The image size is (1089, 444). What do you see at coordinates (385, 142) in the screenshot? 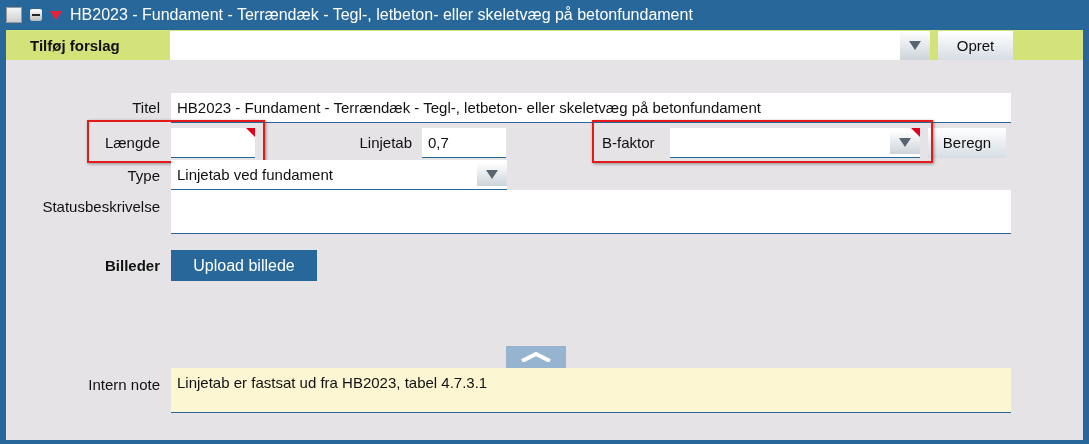
I see `field-label: Linjetab` at bounding box center [385, 142].